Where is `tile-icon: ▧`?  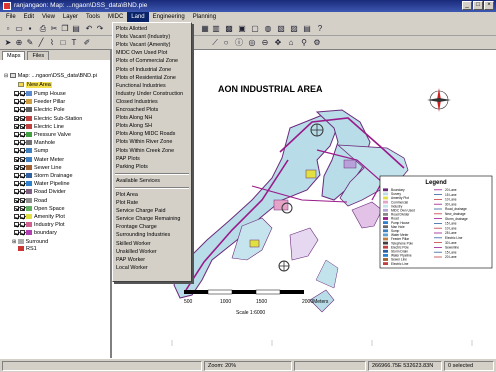
tile-icon: ▧ is located at coordinates (281, 29).